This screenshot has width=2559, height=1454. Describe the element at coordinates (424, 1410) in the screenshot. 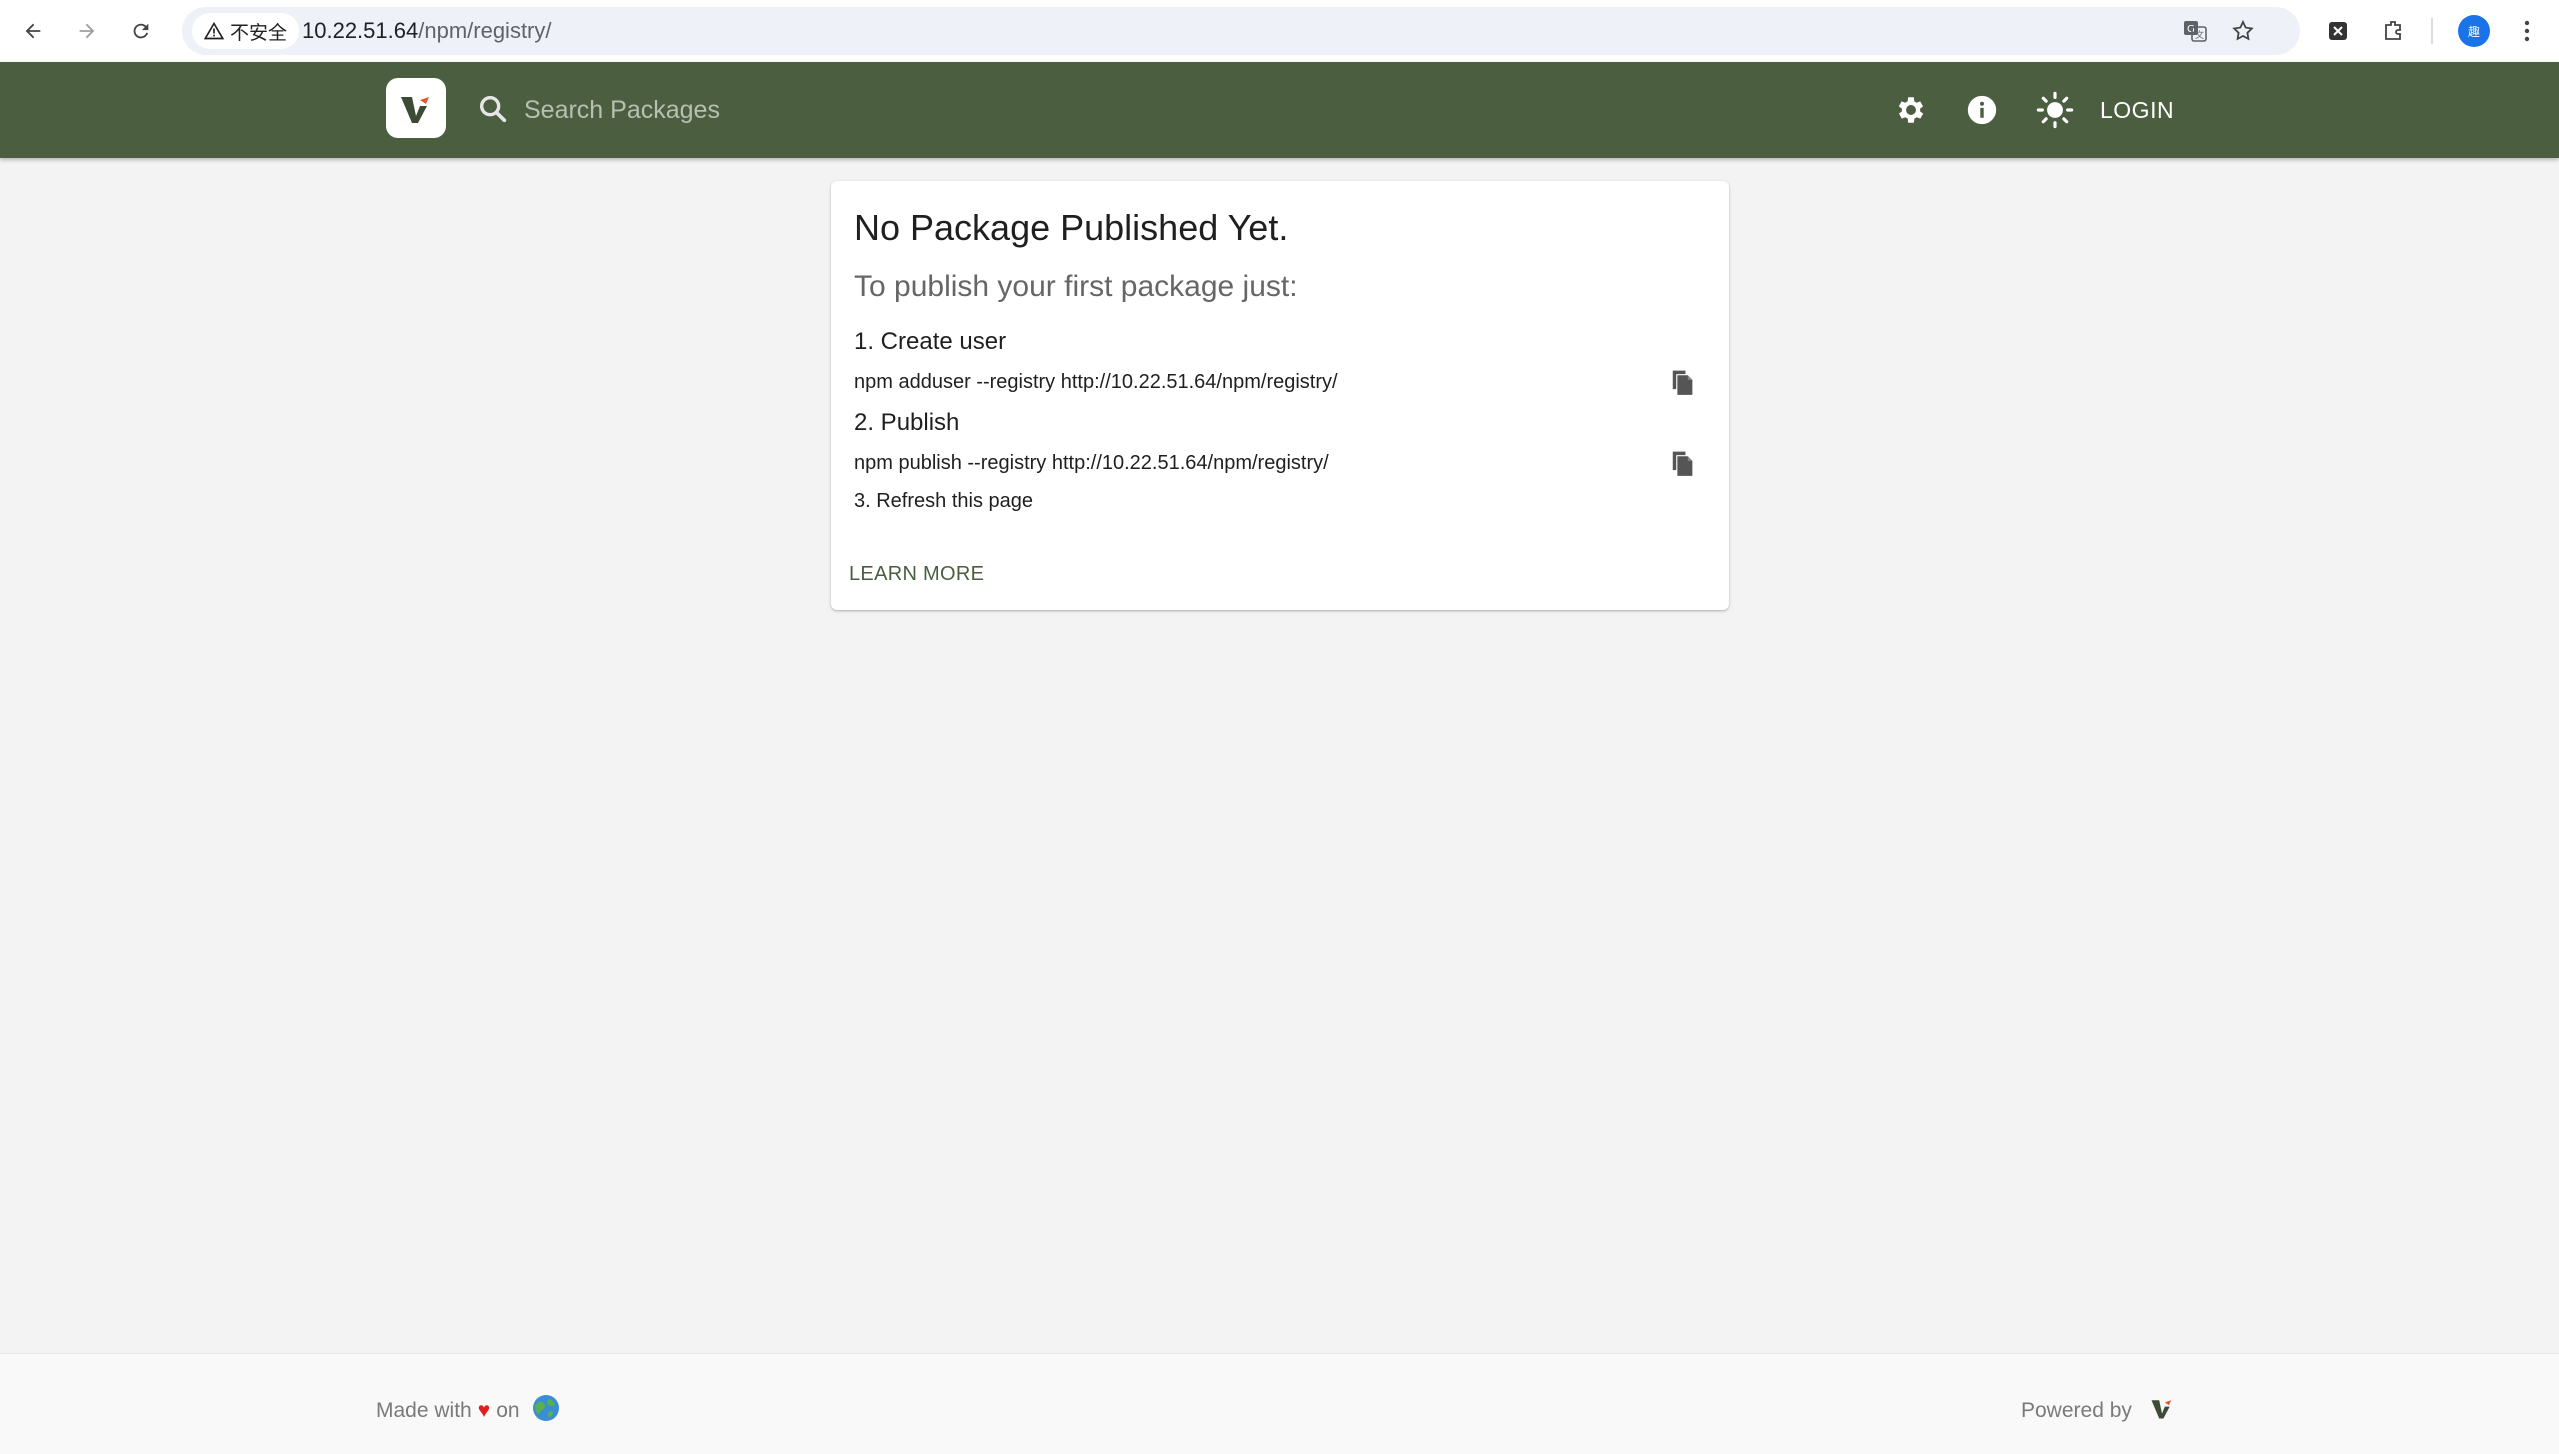

I see `made-with-label: Made with` at that location.